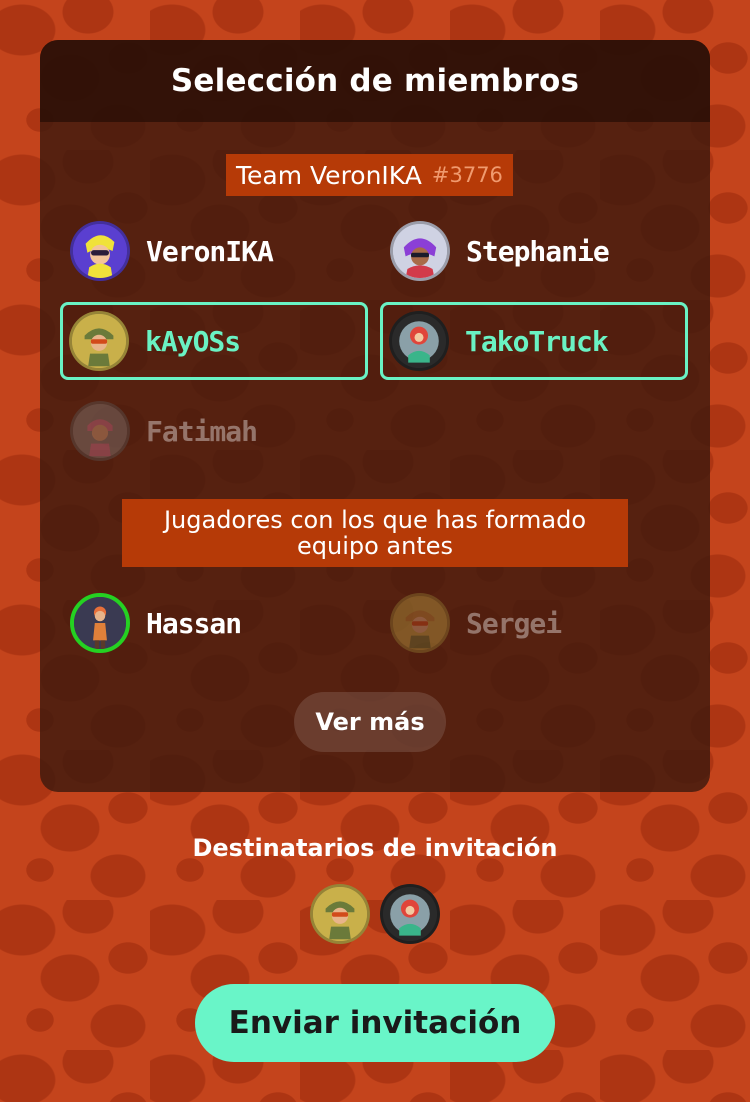  I want to click on see-more-label: Ver más, so click(370, 722).